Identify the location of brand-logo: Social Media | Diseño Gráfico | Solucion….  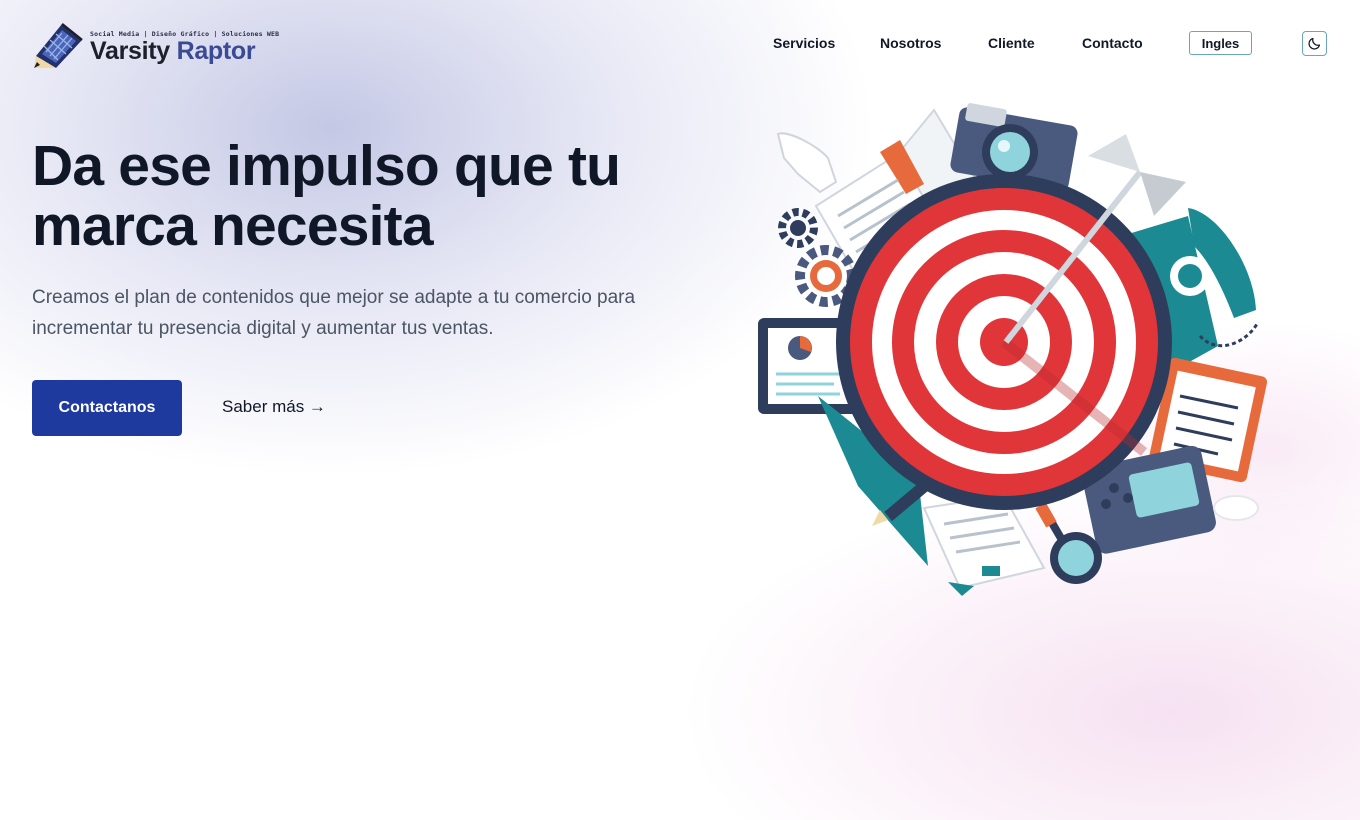
(162, 46).